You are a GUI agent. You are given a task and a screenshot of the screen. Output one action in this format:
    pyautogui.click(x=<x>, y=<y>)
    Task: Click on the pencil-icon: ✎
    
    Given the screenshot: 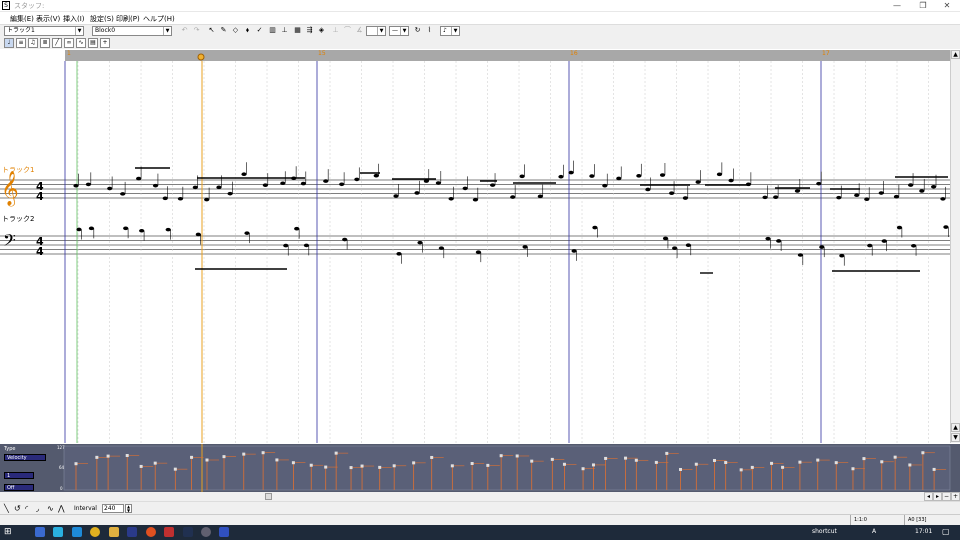 What is the action you would take?
    pyautogui.click(x=223, y=30)
    